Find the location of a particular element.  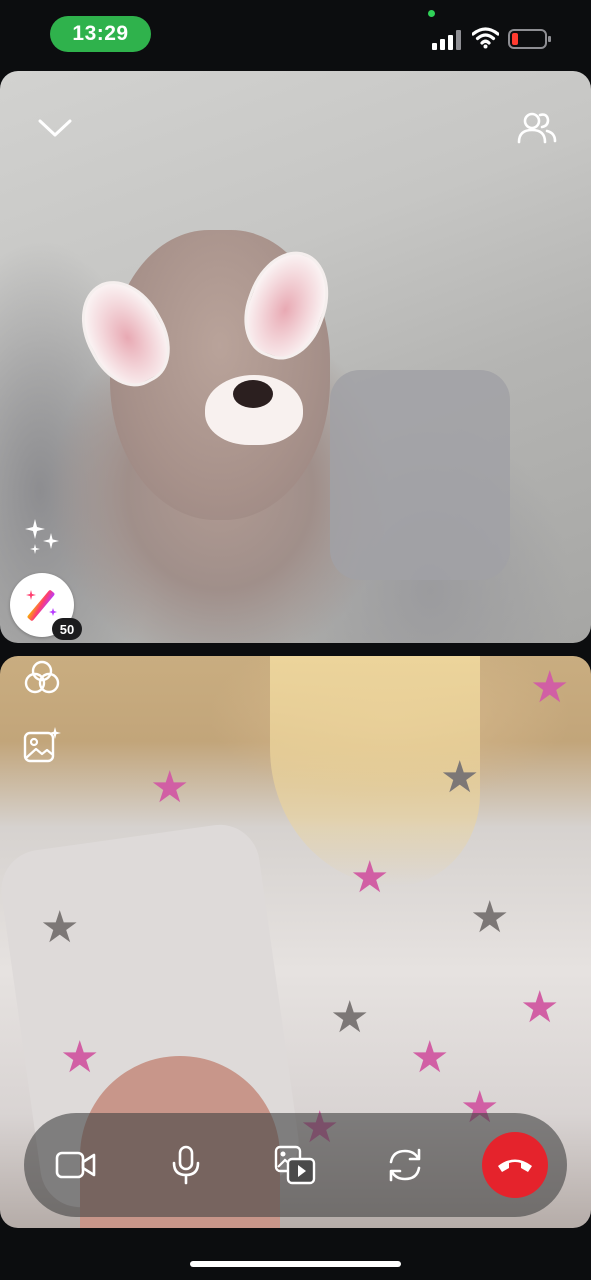

status-bar: 13:29 is located at coordinates (295, 33).